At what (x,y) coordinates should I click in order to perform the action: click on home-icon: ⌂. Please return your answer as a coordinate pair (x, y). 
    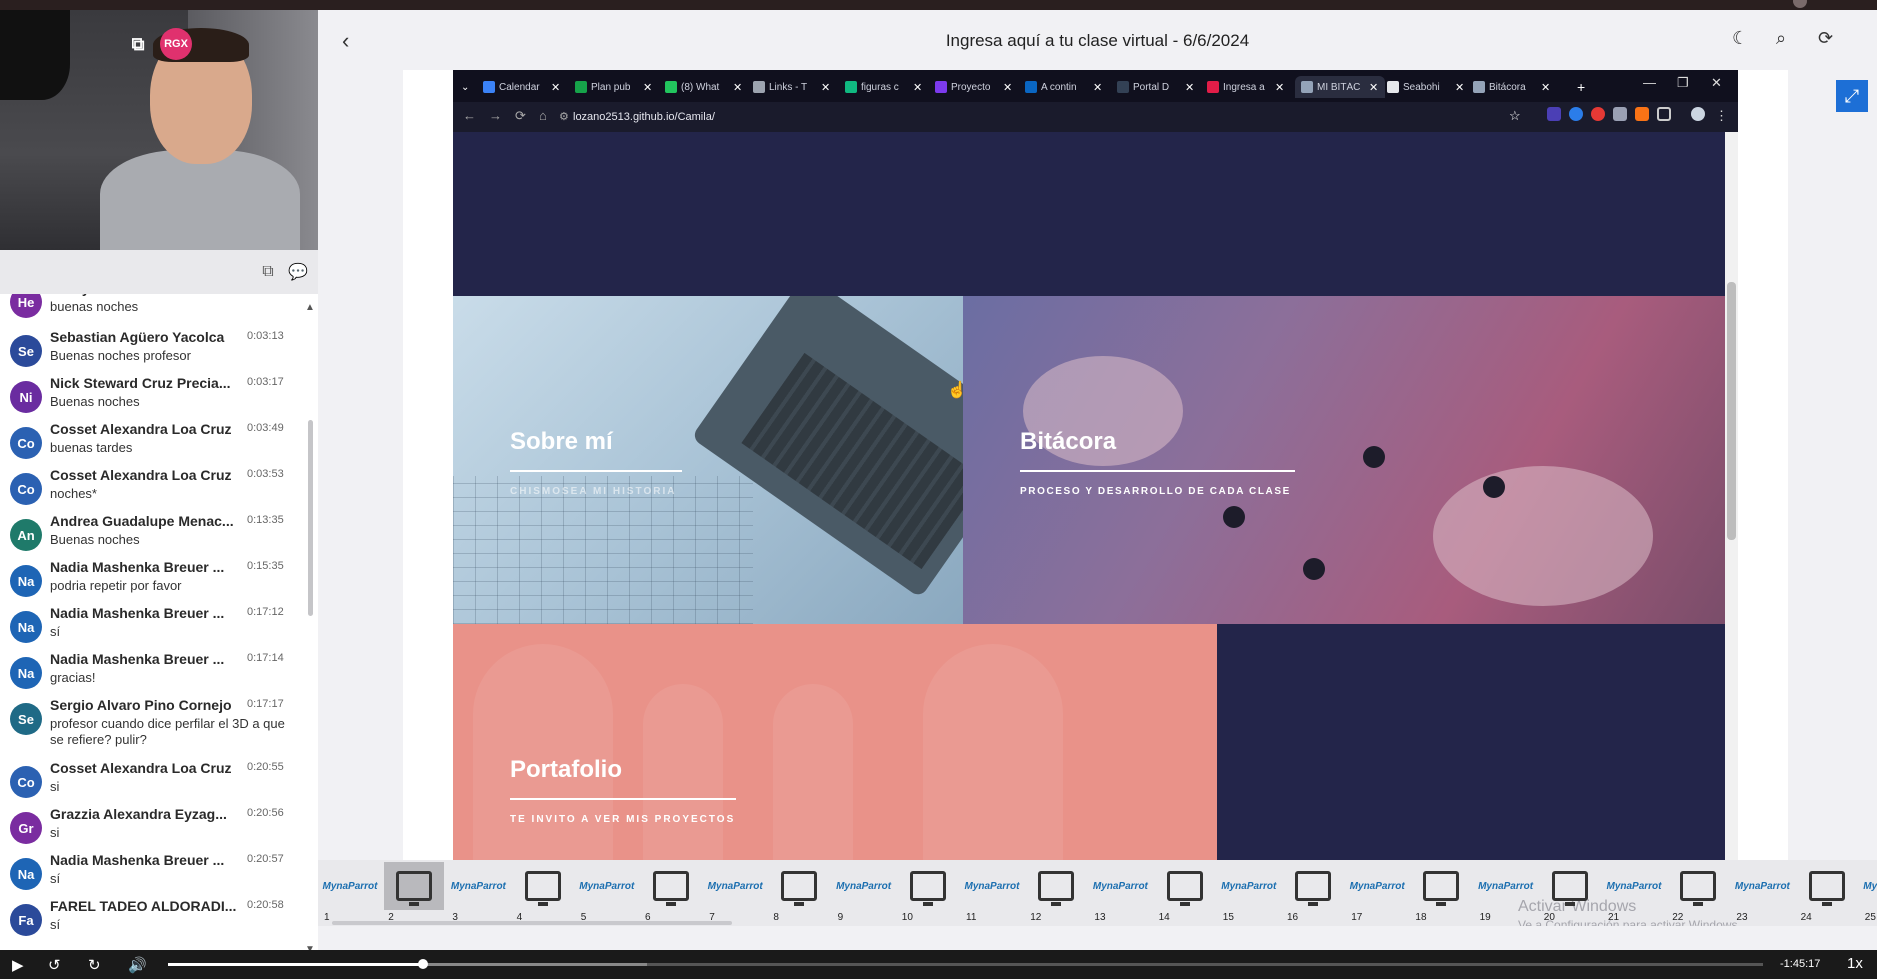
    Looking at the image, I should click on (543, 115).